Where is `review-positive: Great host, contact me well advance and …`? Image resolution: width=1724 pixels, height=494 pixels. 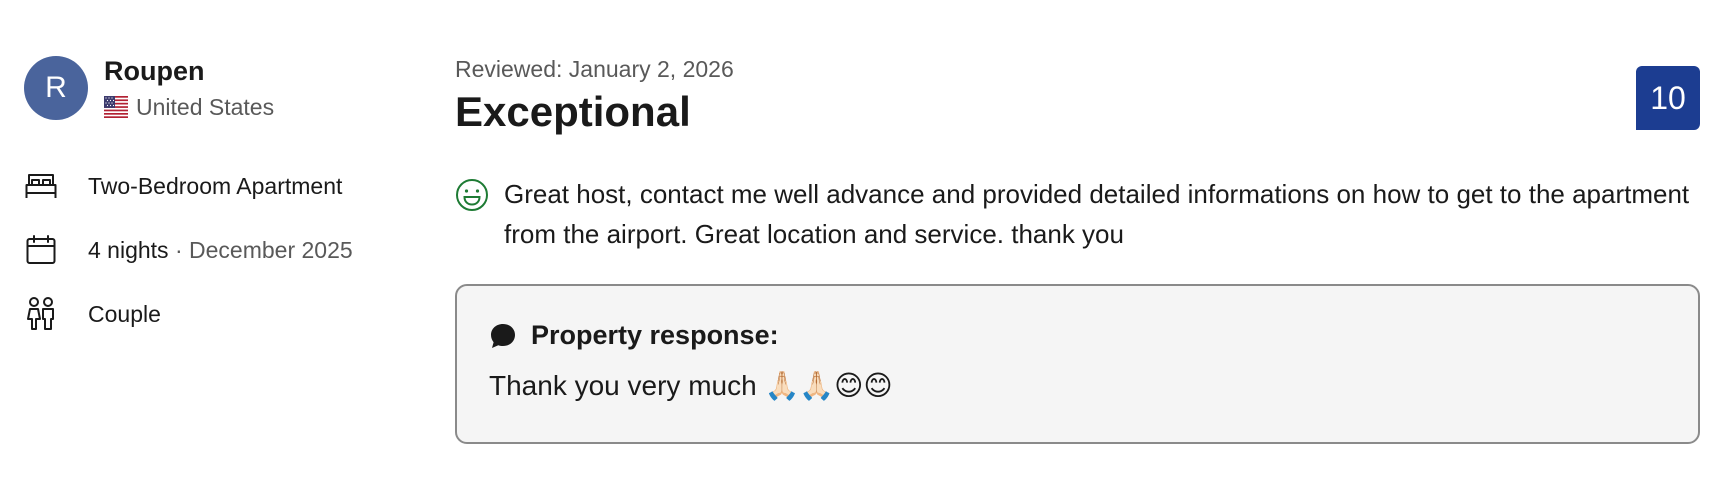 review-positive: Great host, contact me well advance and … is located at coordinates (1077, 214).